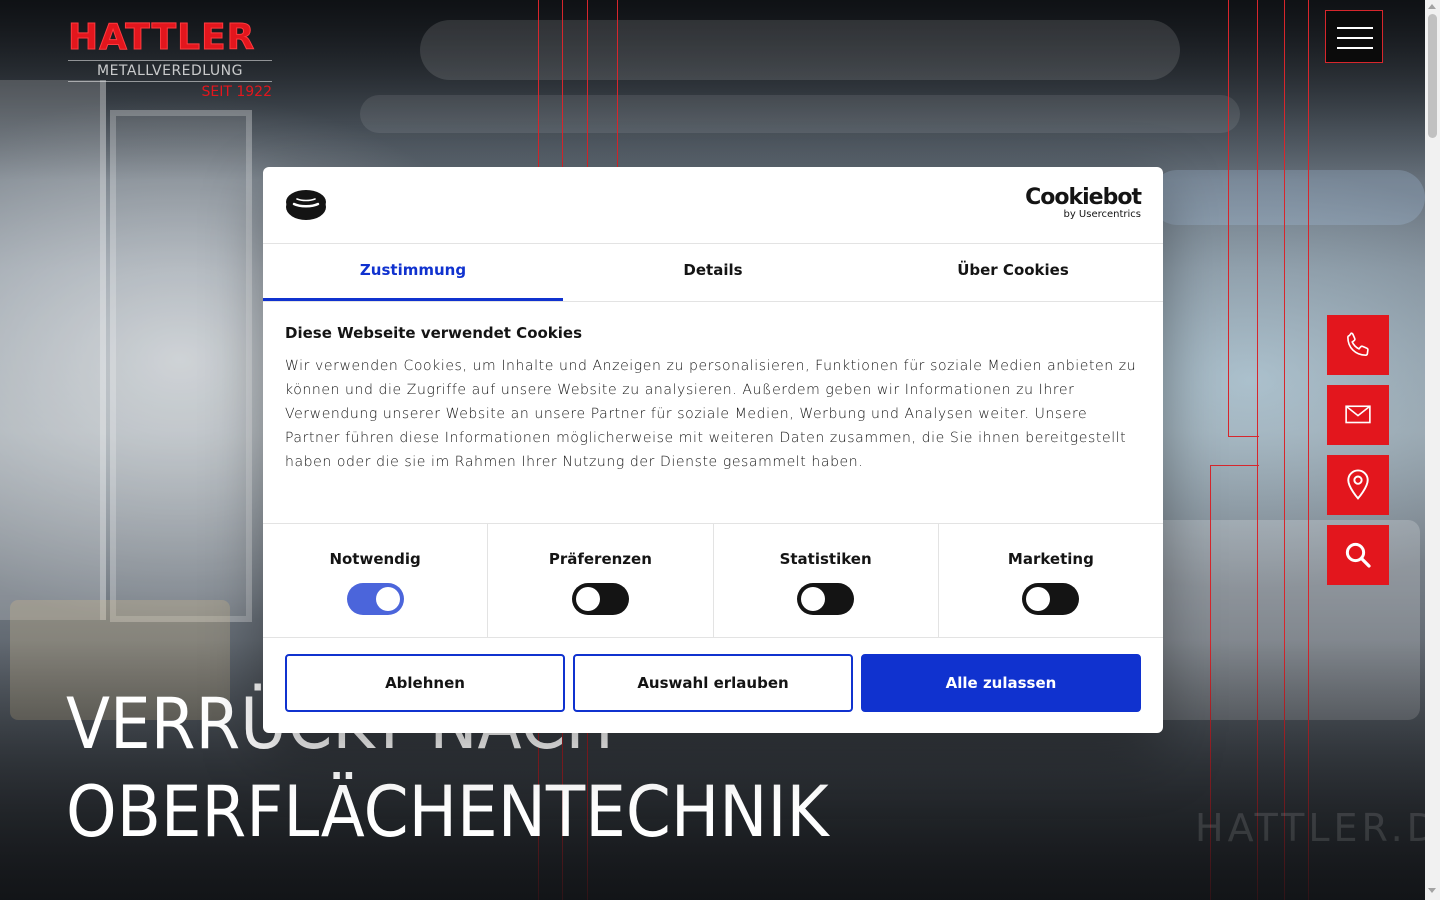 The image size is (1440, 900). What do you see at coordinates (1083, 197) in the screenshot?
I see `cookiebot-name: Cookiebot` at bounding box center [1083, 197].